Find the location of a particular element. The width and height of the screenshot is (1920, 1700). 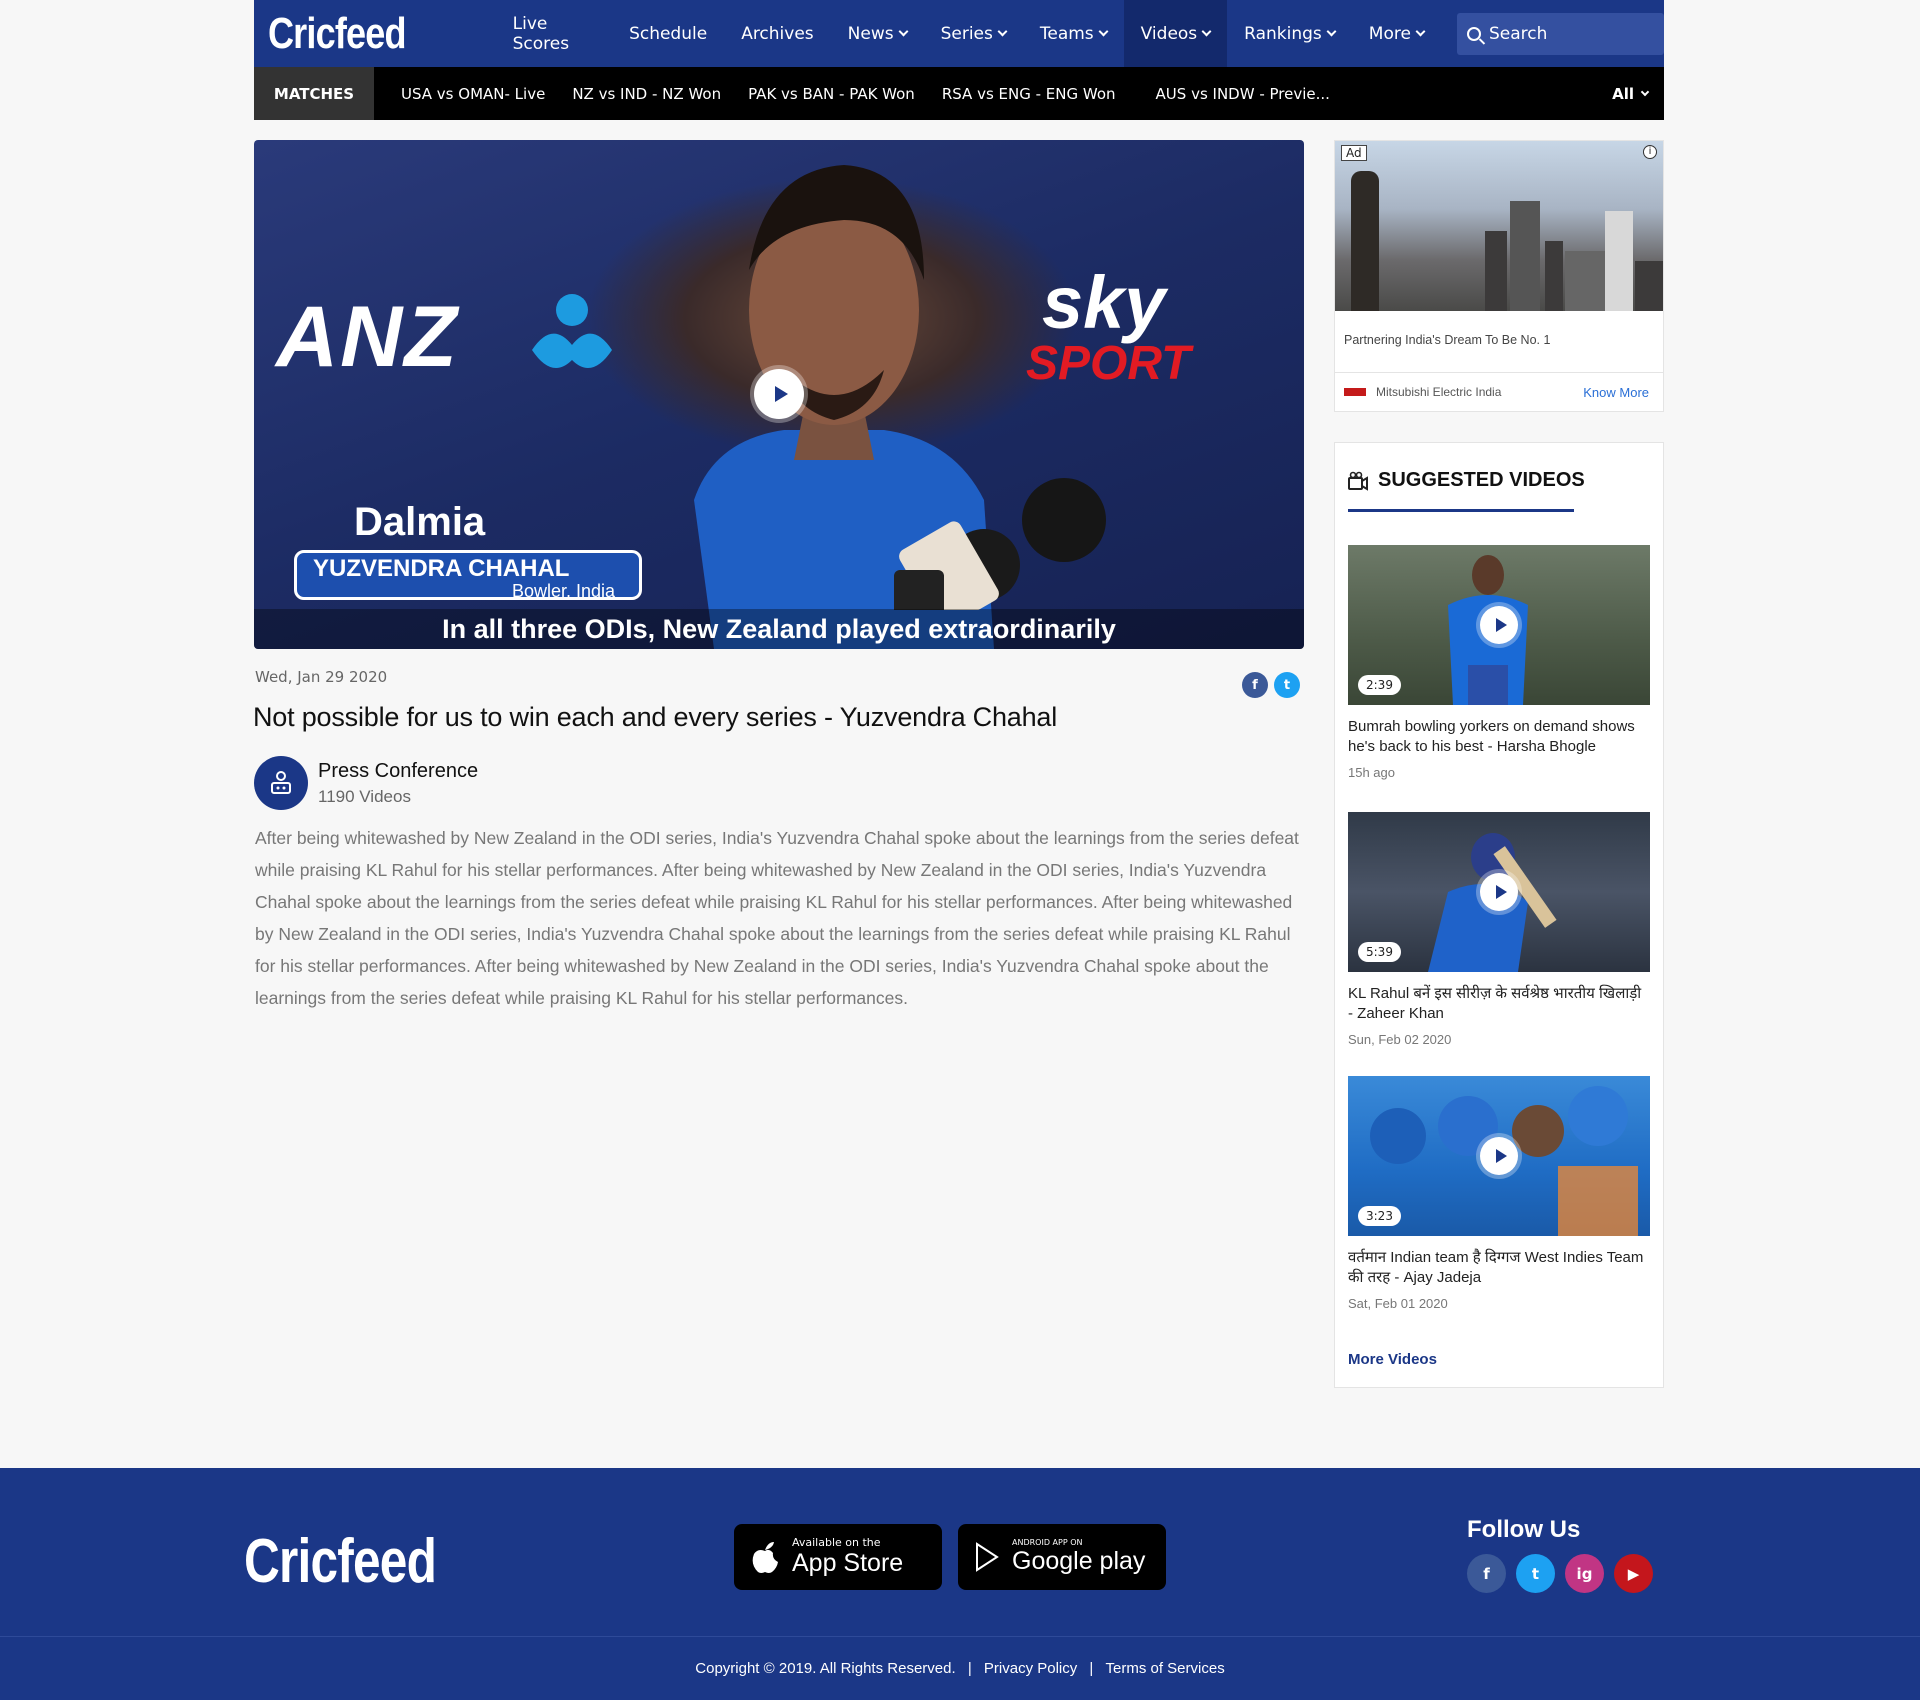

info-icon: i is located at coordinates (1650, 152).